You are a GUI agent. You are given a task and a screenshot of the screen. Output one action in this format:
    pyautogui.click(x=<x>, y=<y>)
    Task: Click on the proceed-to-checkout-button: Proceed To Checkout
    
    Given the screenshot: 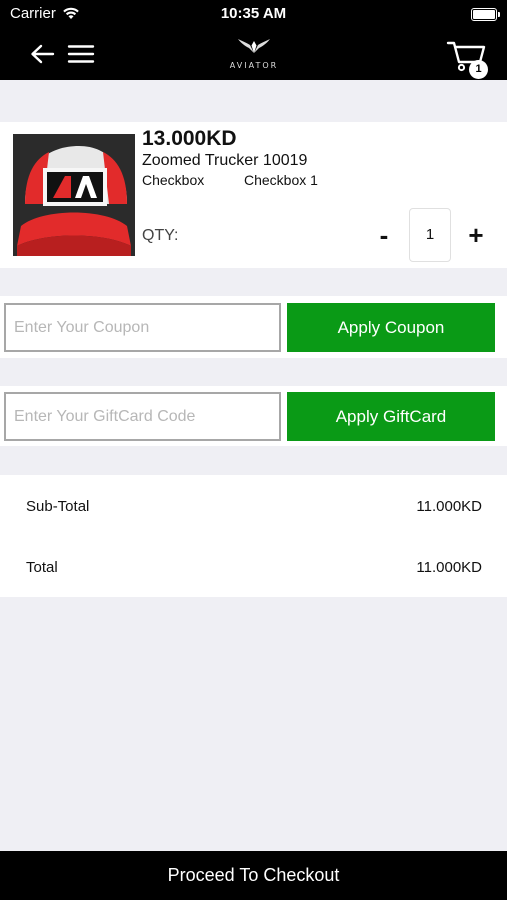 What is the action you would take?
    pyautogui.click(x=253, y=875)
    